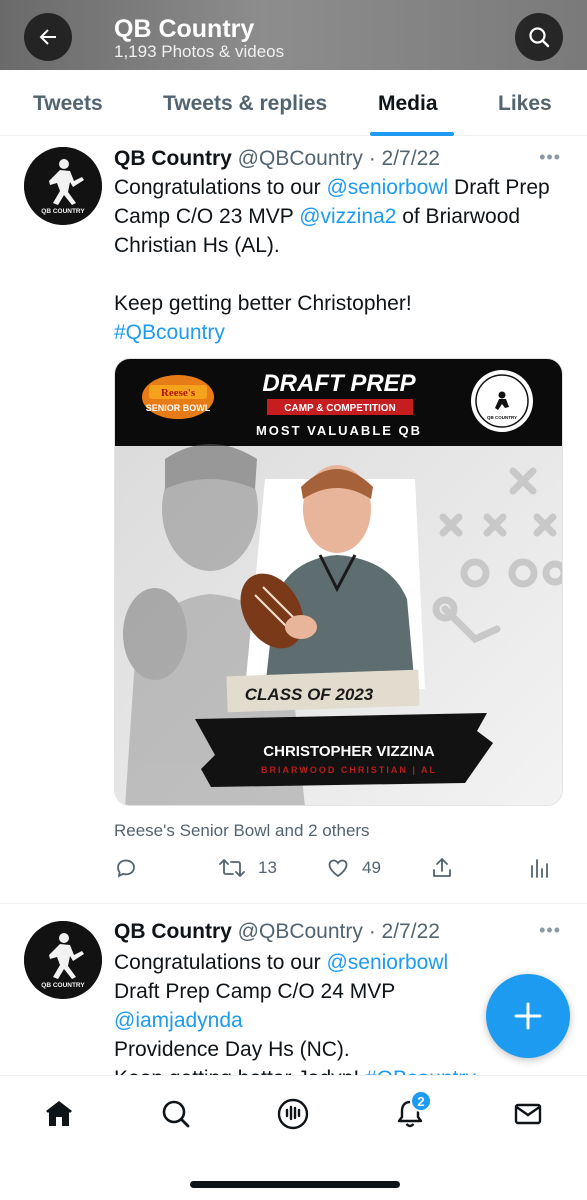 This screenshot has width=587, height=1200. What do you see at coordinates (239, 1071) in the screenshot?
I see `text-line: Keep getting better Jadyn!` at bounding box center [239, 1071].